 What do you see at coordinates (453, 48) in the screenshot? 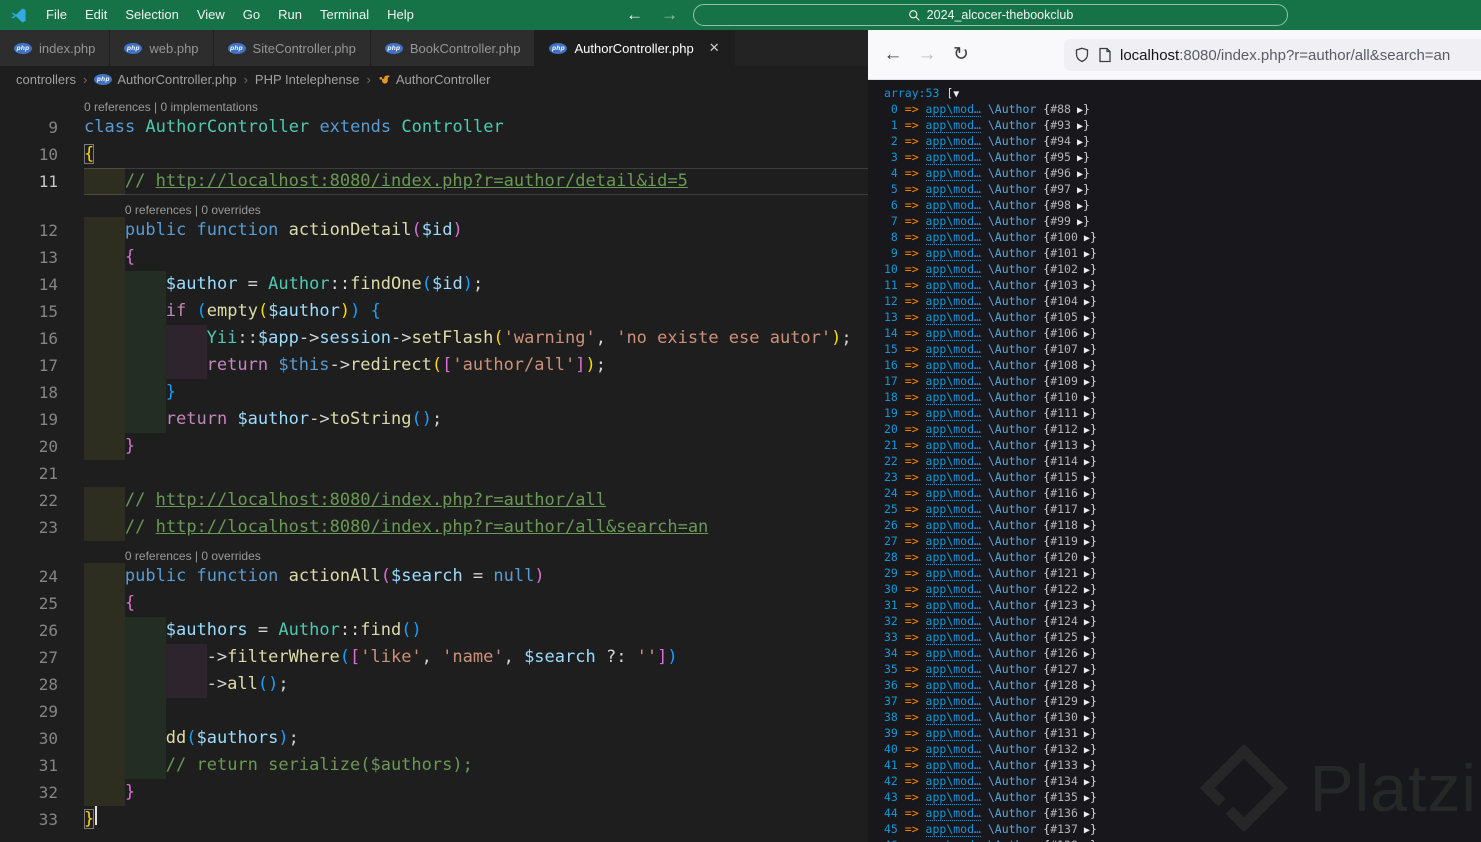
I see `tab-bookcontroller-php: php BookController.php` at bounding box center [453, 48].